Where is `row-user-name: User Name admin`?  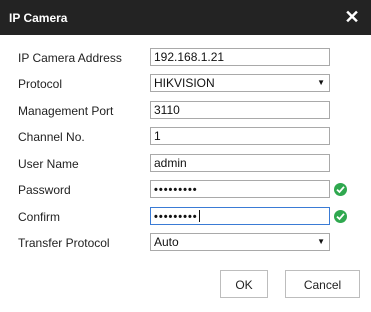 row-user-name: User Name admin is located at coordinates (185, 164).